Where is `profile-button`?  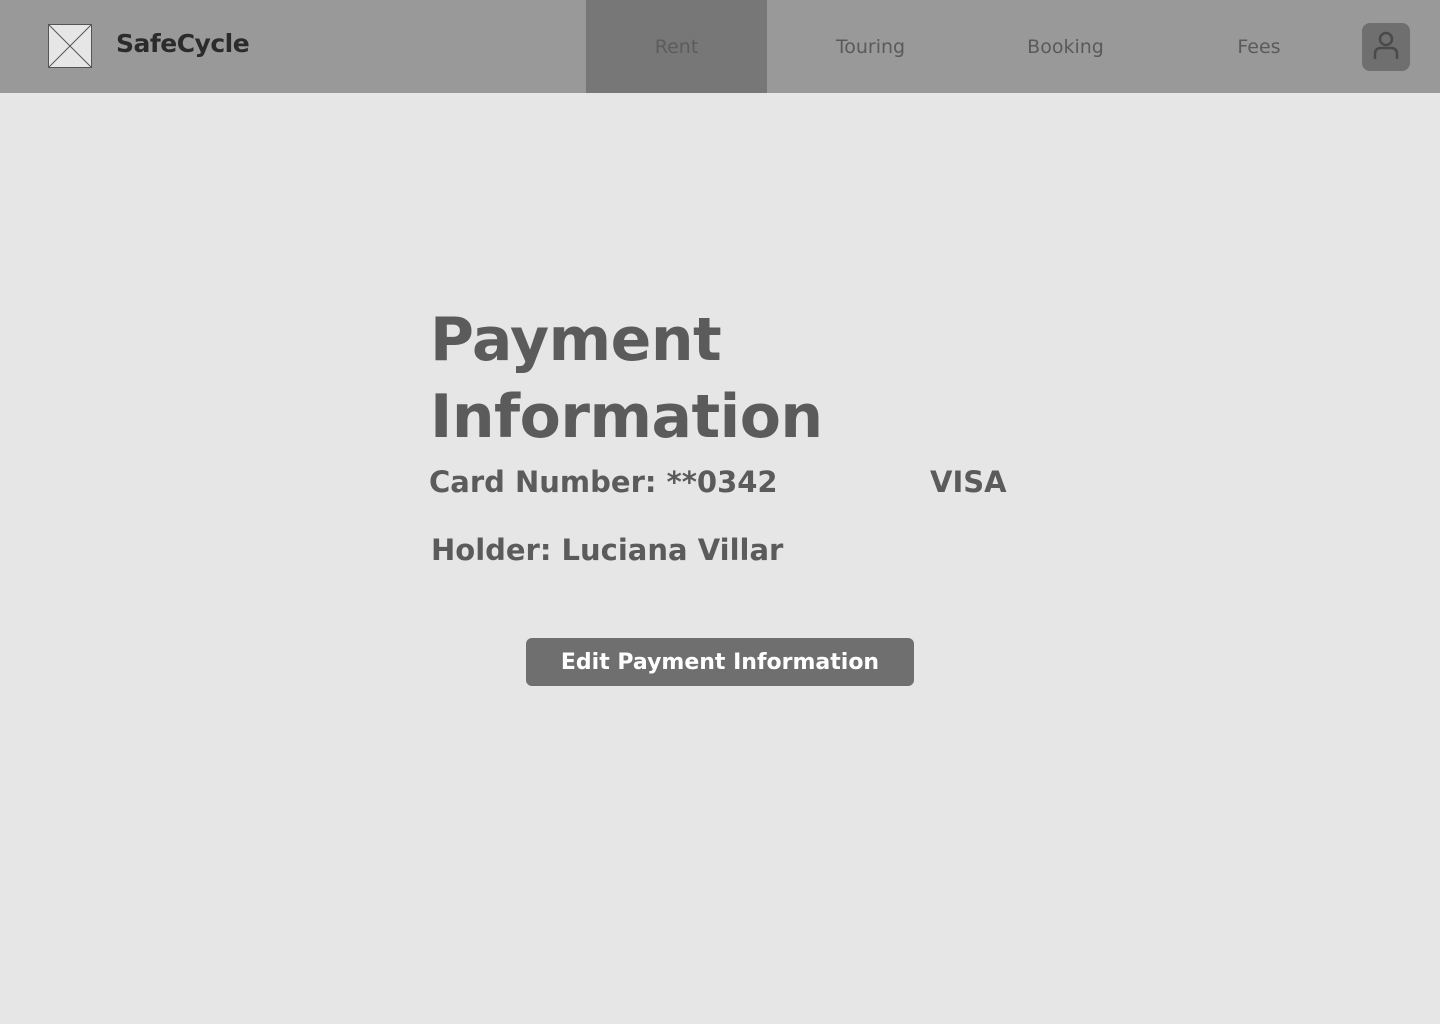 profile-button is located at coordinates (1386, 47).